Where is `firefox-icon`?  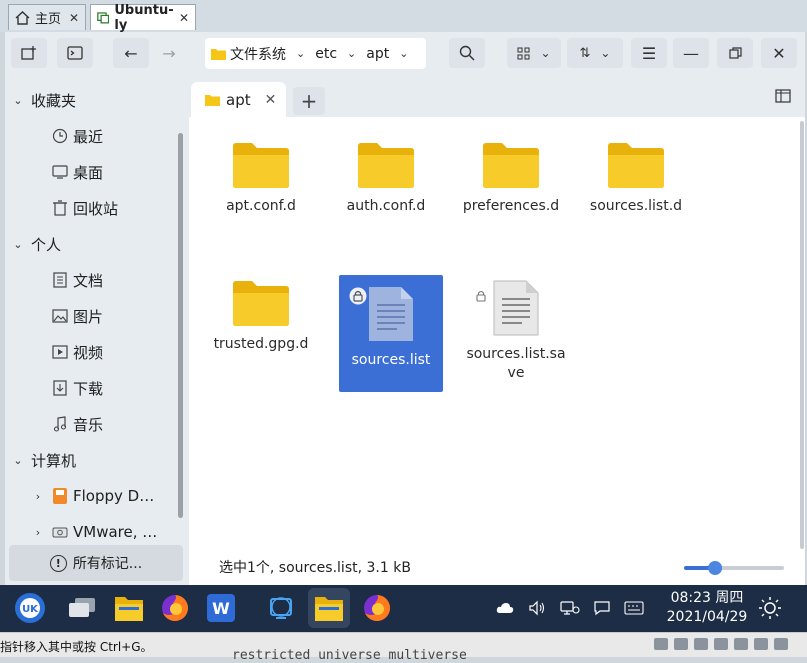 firefox-icon is located at coordinates (175, 608).